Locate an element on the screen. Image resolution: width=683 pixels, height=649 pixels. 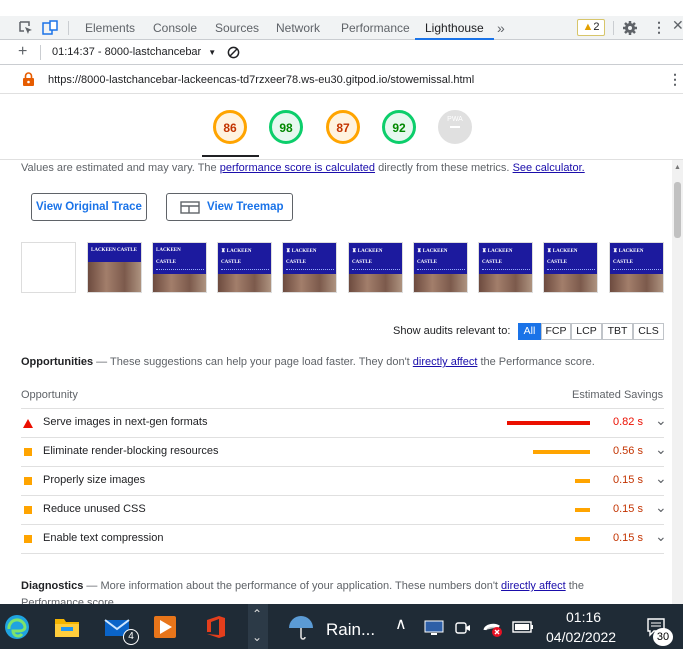
selected-gauge-underline is located at coordinates (230, 156).